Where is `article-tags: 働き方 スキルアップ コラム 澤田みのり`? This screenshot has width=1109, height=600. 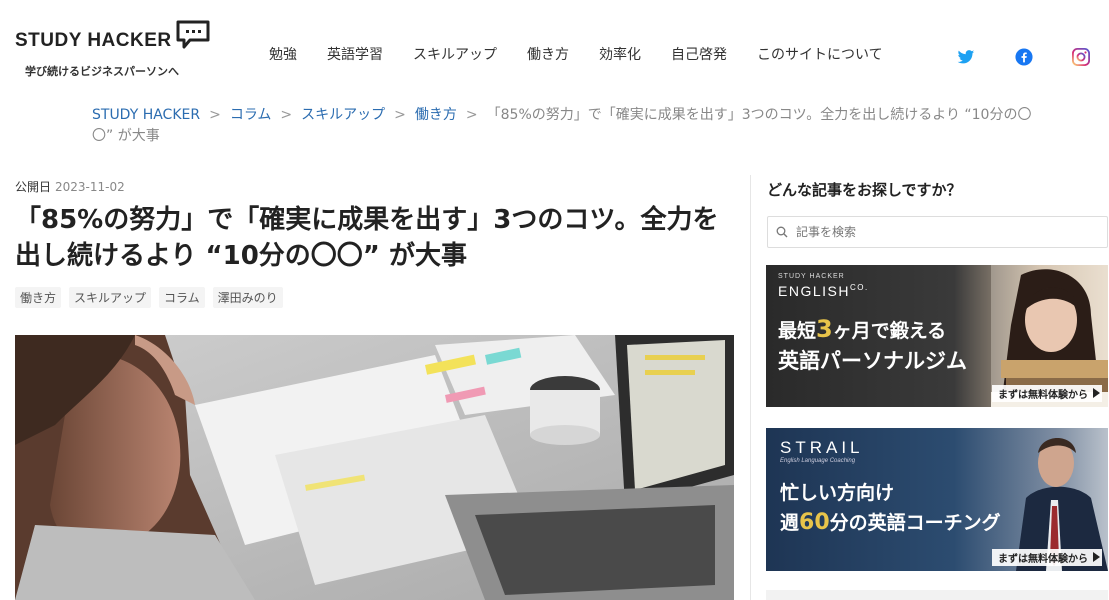
article-tags: 働き方 スキルアップ コラム 澤田みのり is located at coordinates (153, 297).